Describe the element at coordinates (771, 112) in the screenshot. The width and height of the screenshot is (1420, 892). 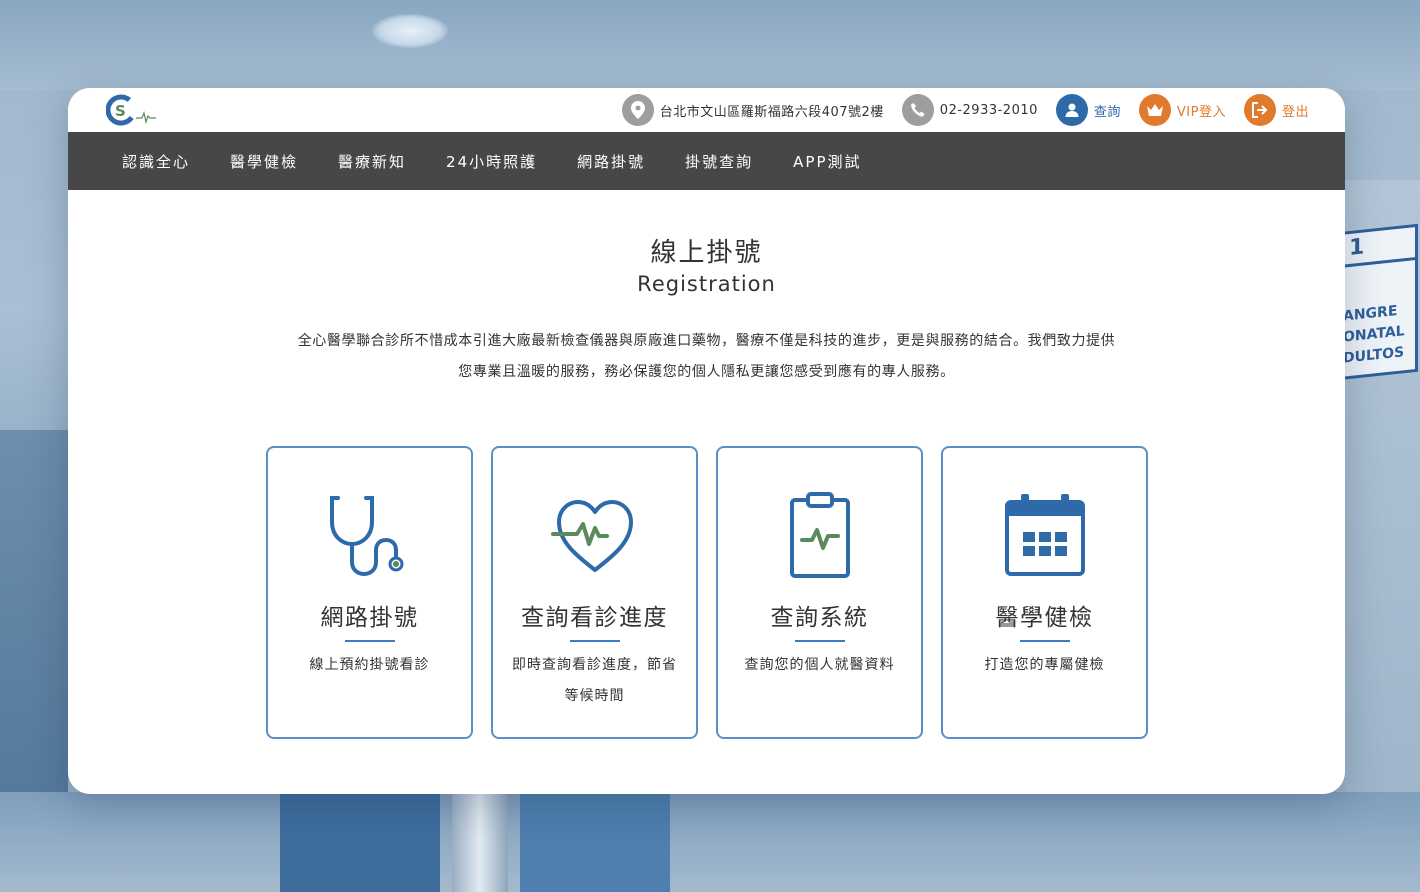
I see `address-text: 台北市文山區羅斯福路六段407號2樓` at that location.